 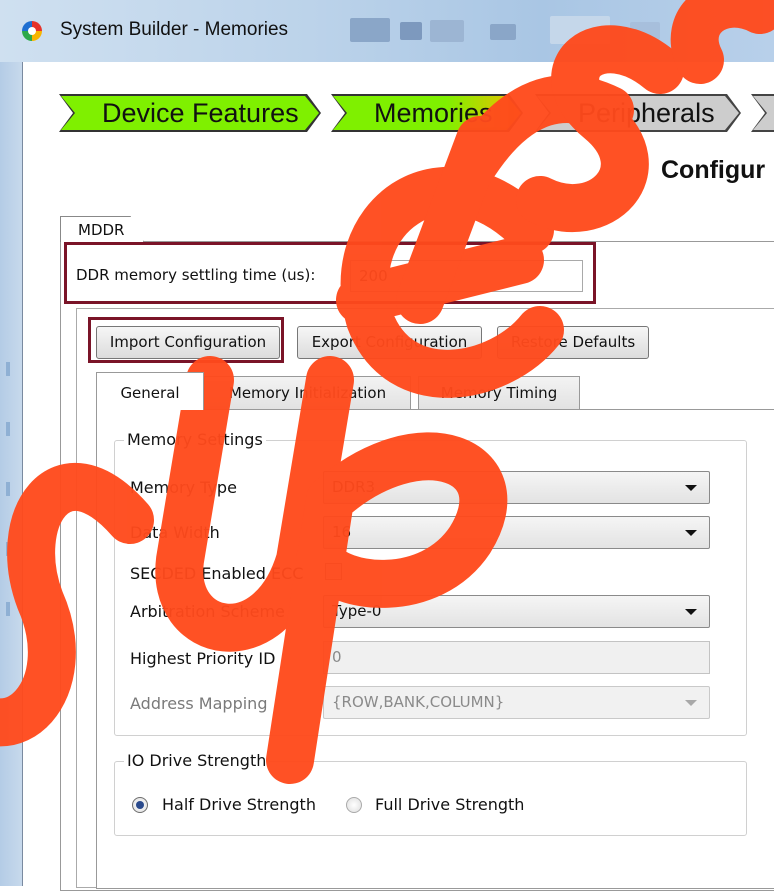 I want to click on highest-priority-id-label: Highest Priority ID, so click(x=203, y=658).